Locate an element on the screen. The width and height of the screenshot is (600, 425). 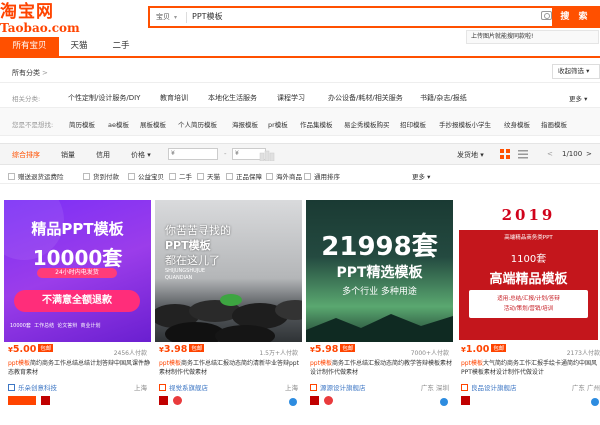
filter-cod: 货到付款 is located at coordinates (101, 176).